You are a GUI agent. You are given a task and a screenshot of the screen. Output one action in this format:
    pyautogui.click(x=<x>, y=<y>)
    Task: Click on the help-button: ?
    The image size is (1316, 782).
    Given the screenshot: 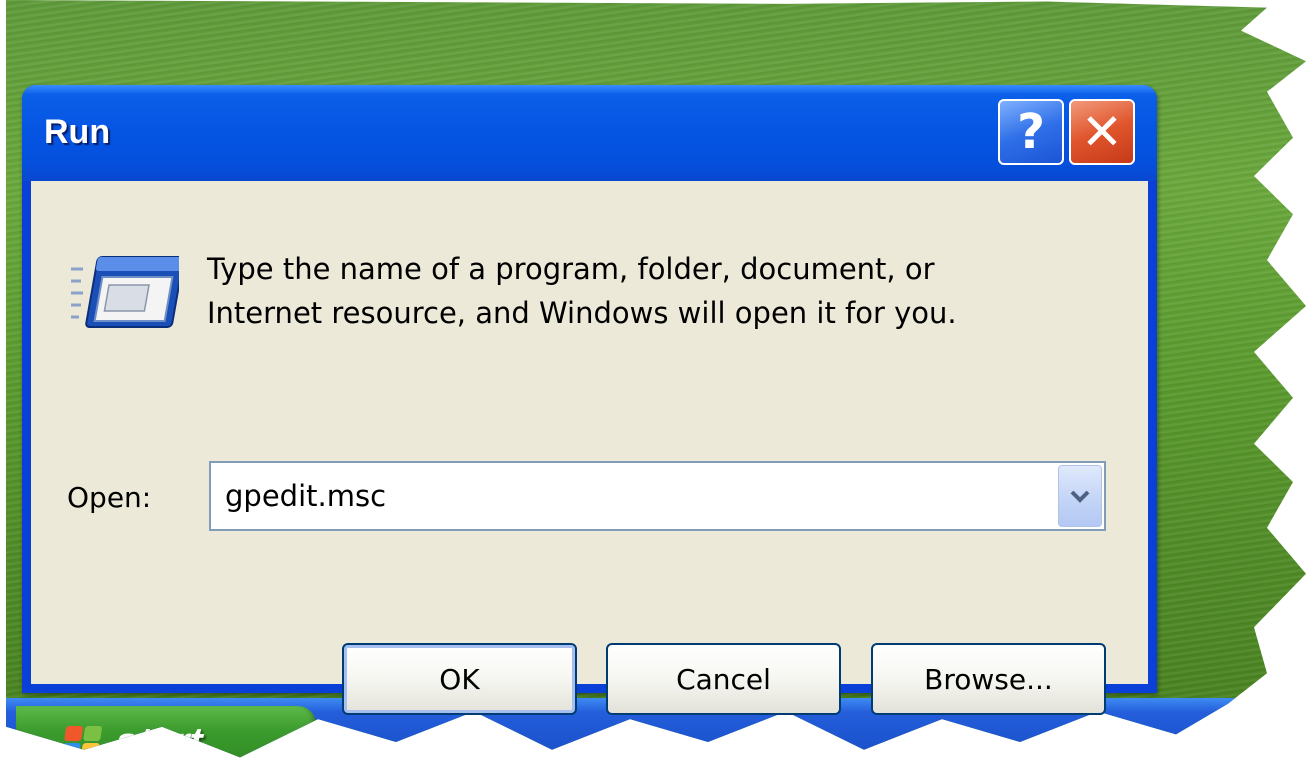 What is the action you would take?
    pyautogui.click(x=1031, y=132)
    